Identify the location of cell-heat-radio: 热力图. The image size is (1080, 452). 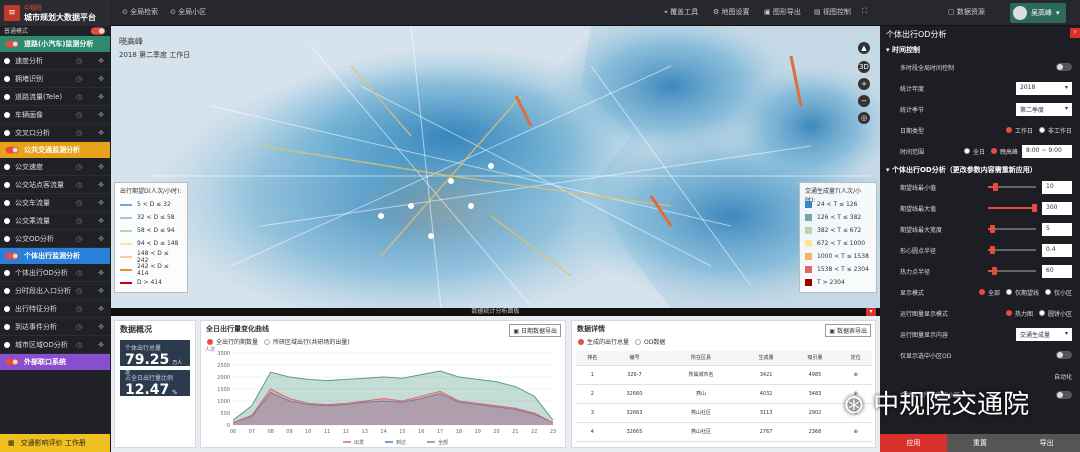
(1019, 313).